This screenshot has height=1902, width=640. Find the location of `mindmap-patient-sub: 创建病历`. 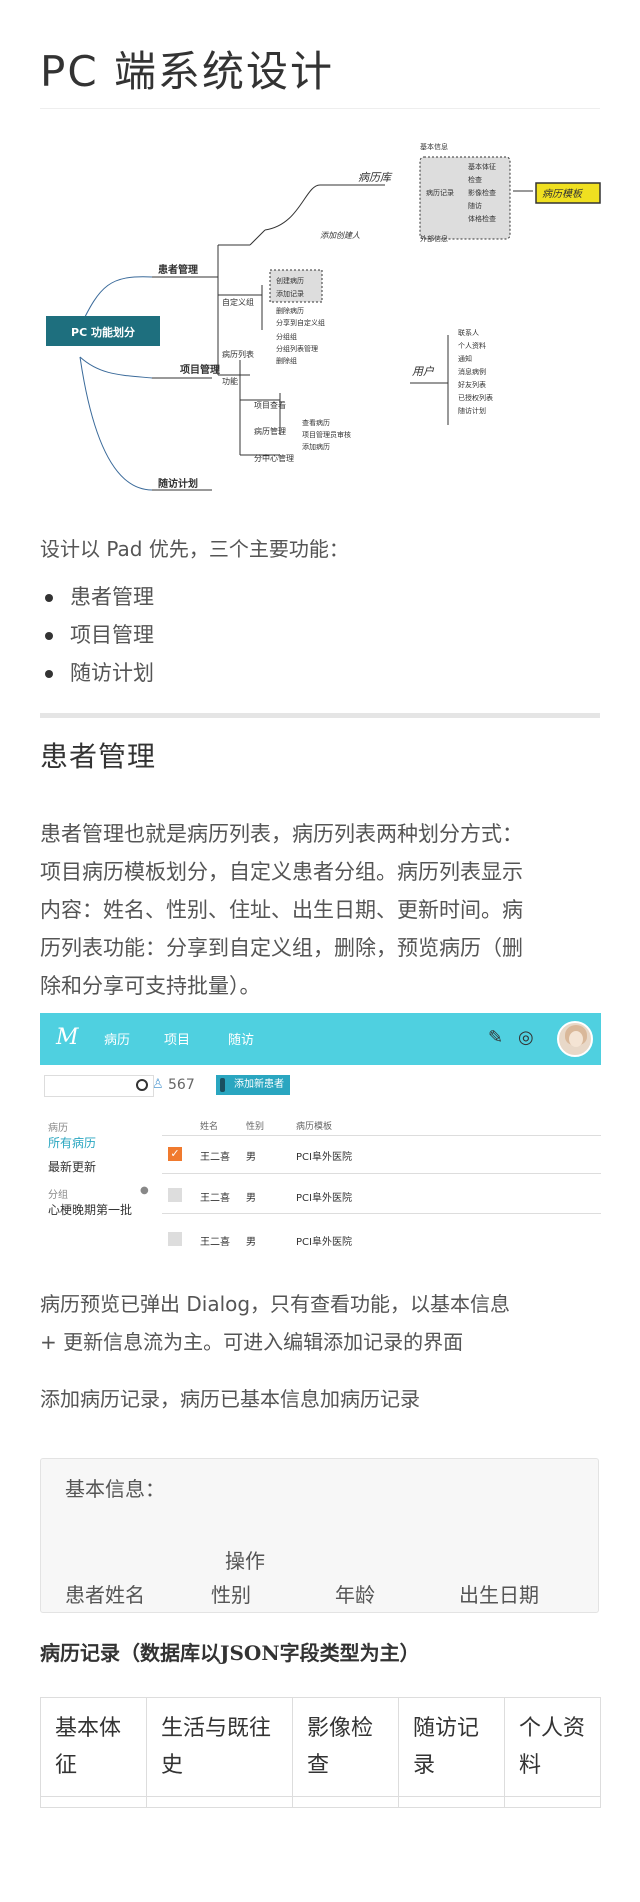

mindmap-patient-sub: 创建病历 is located at coordinates (290, 280).